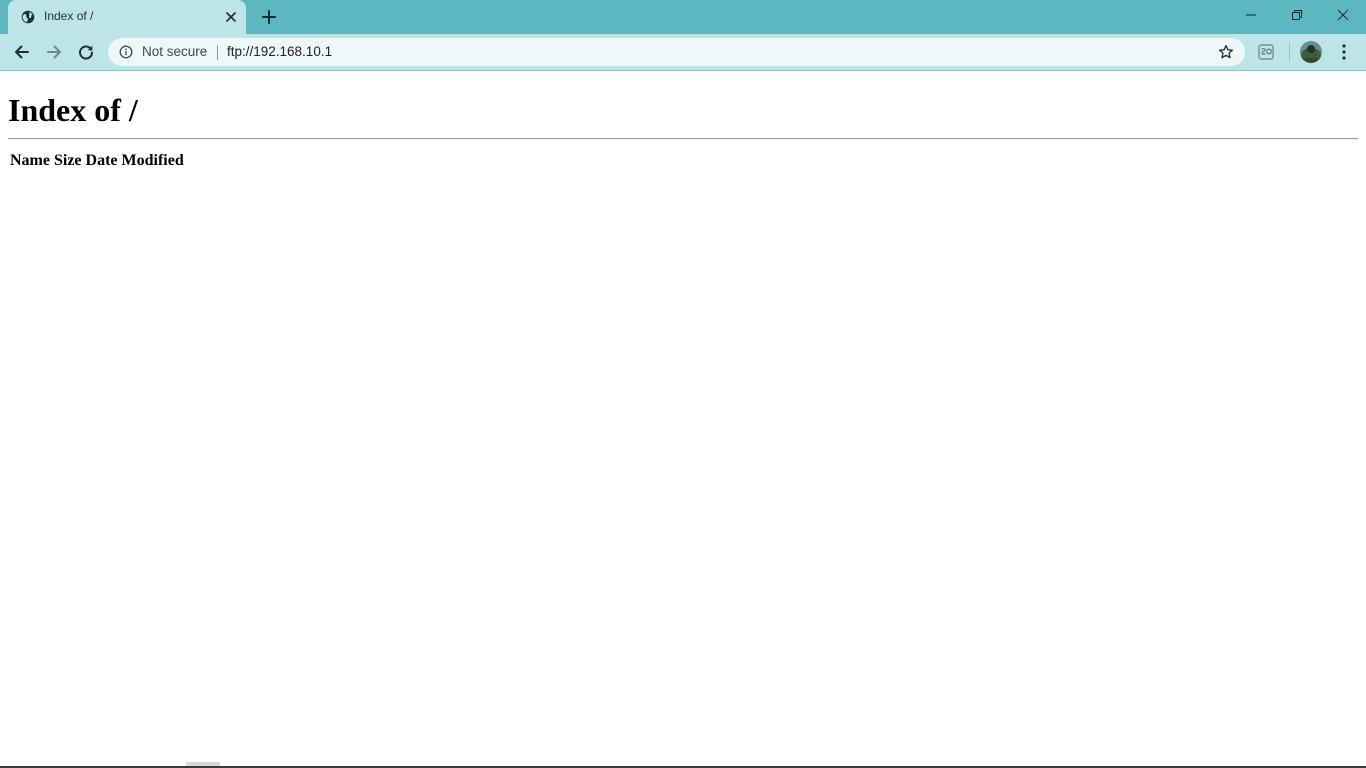 The height and width of the screenshot is (768, 1366). I want to click on avatar, so click(1311, 52).